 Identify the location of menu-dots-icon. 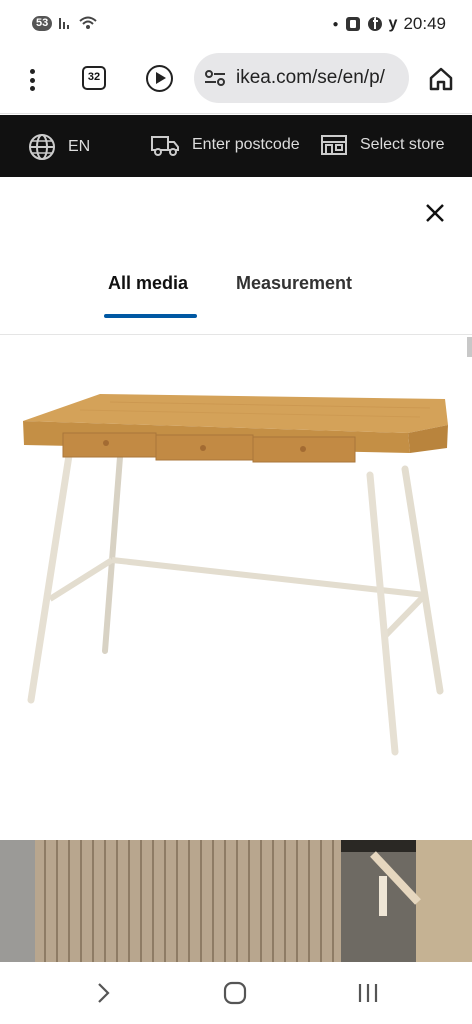
(32, 80).